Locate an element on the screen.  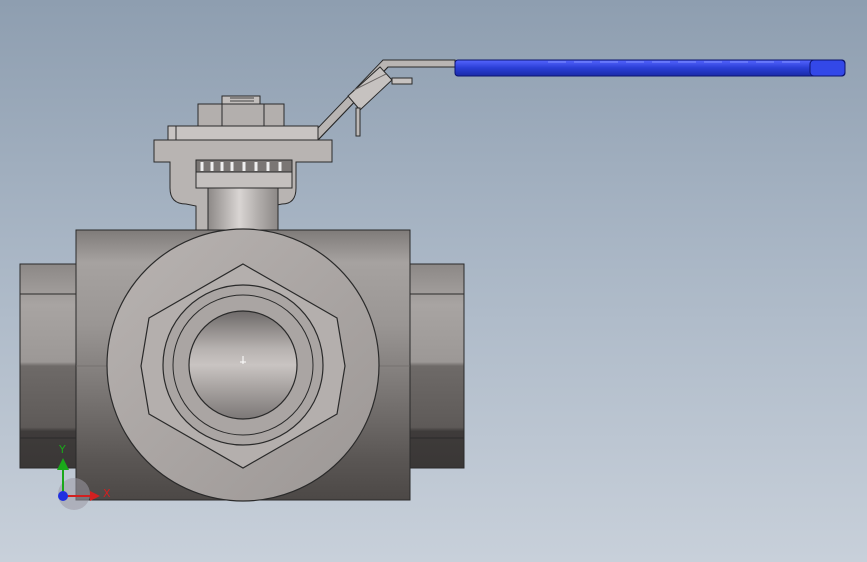
mounting-pad is located at coordinates (243, 186).